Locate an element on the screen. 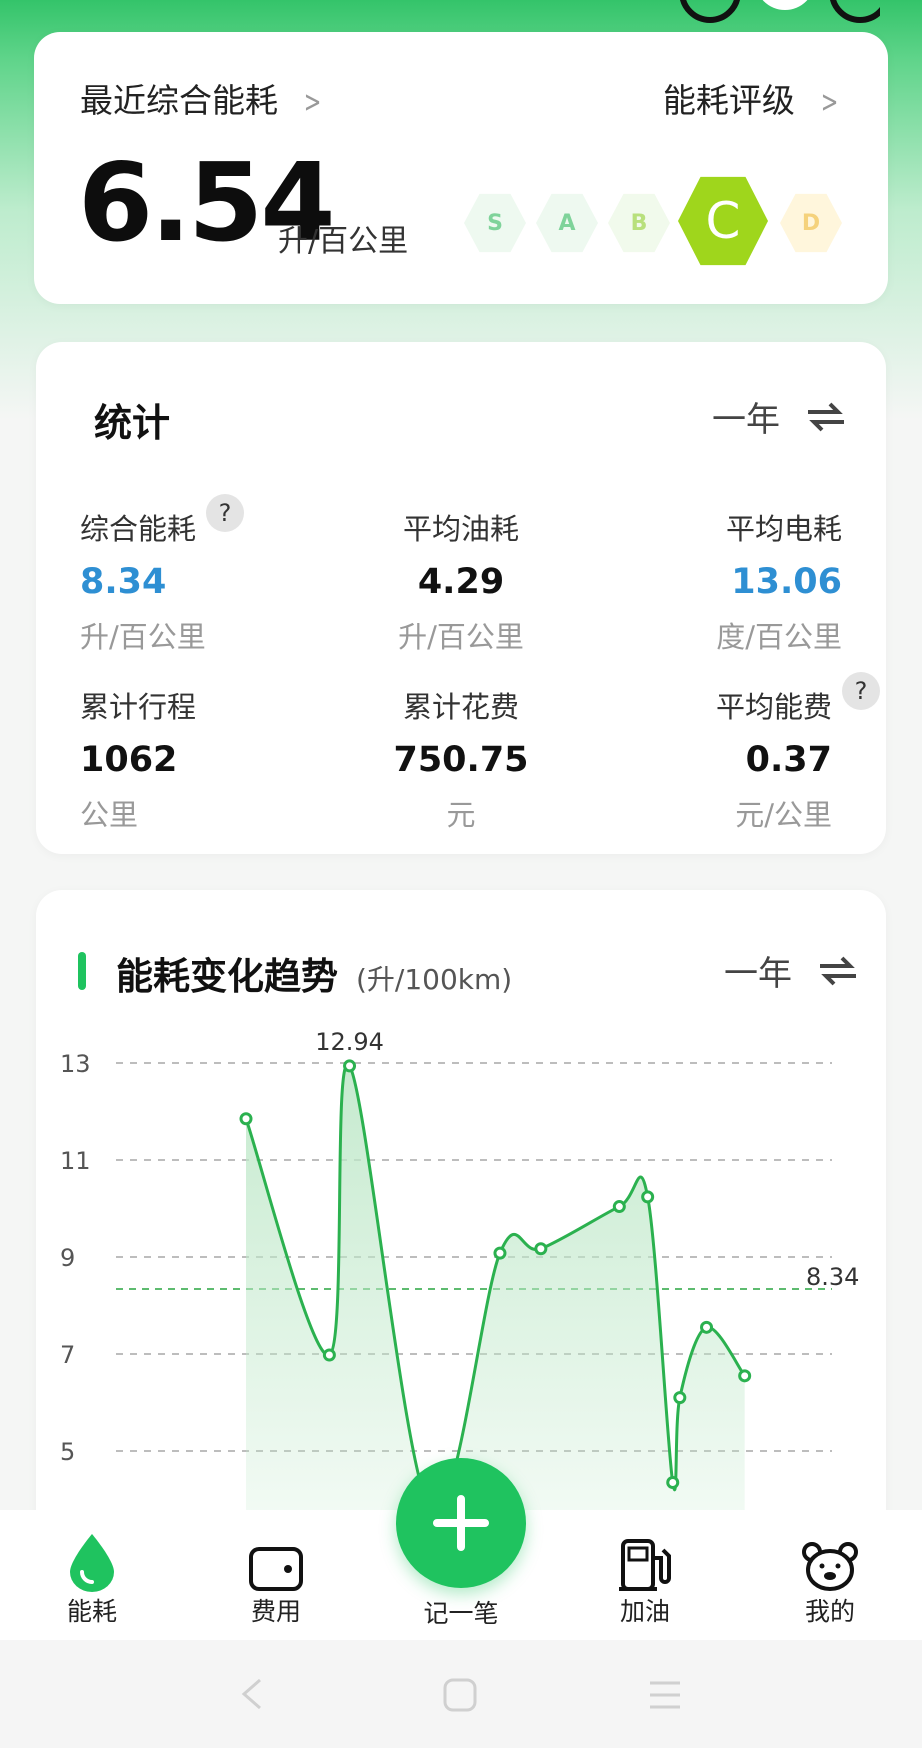  stat-electric: 平均电耗 13.06 度/百公里 is located at coordinates (717, 581).